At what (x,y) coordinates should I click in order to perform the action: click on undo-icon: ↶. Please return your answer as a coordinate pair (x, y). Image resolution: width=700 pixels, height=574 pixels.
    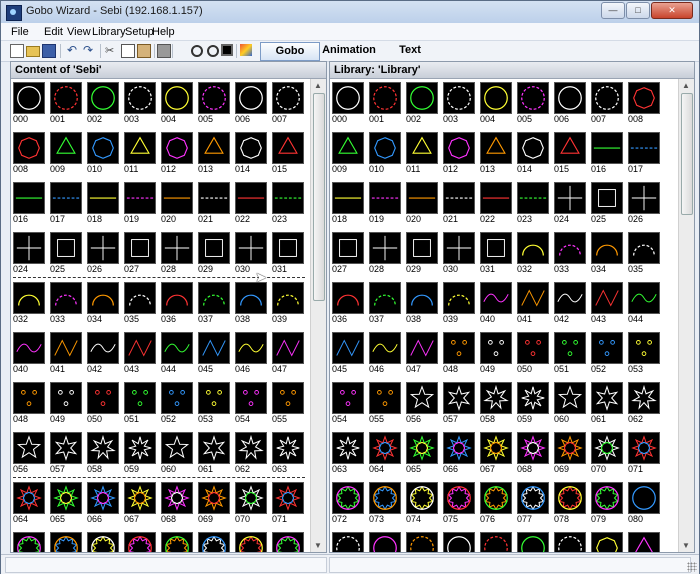
    Looking at the image, I should click on (73, 50).